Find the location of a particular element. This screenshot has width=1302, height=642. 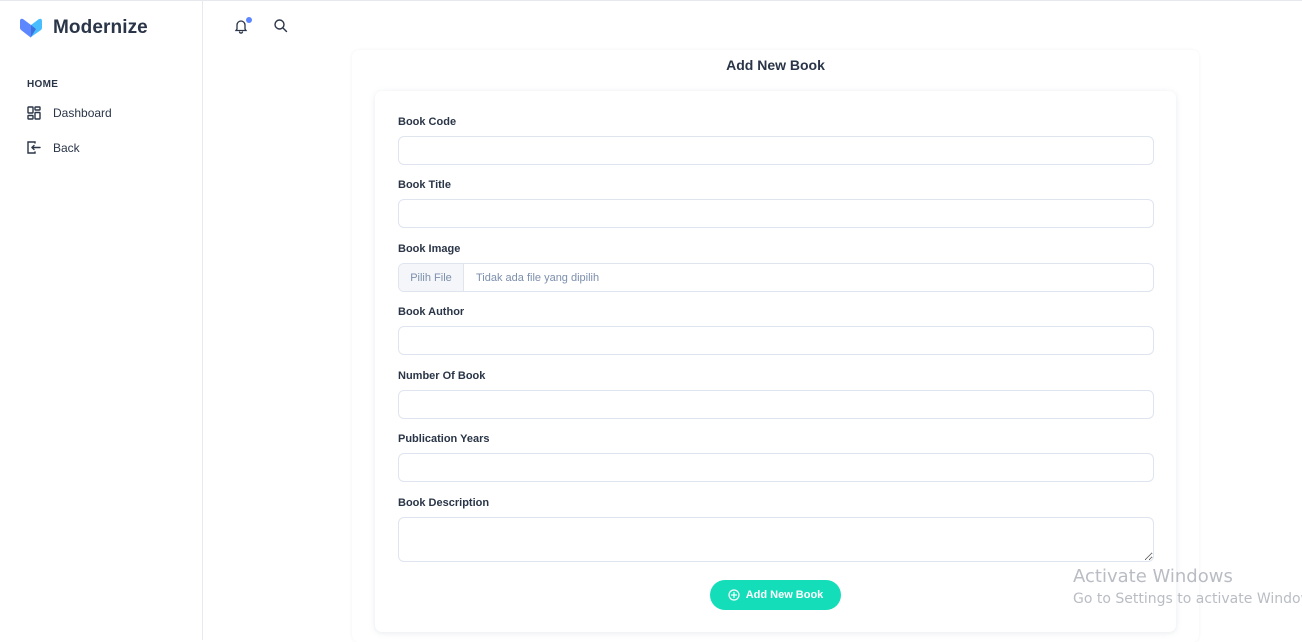

publication-years-input is located at coordinates (776, 467).